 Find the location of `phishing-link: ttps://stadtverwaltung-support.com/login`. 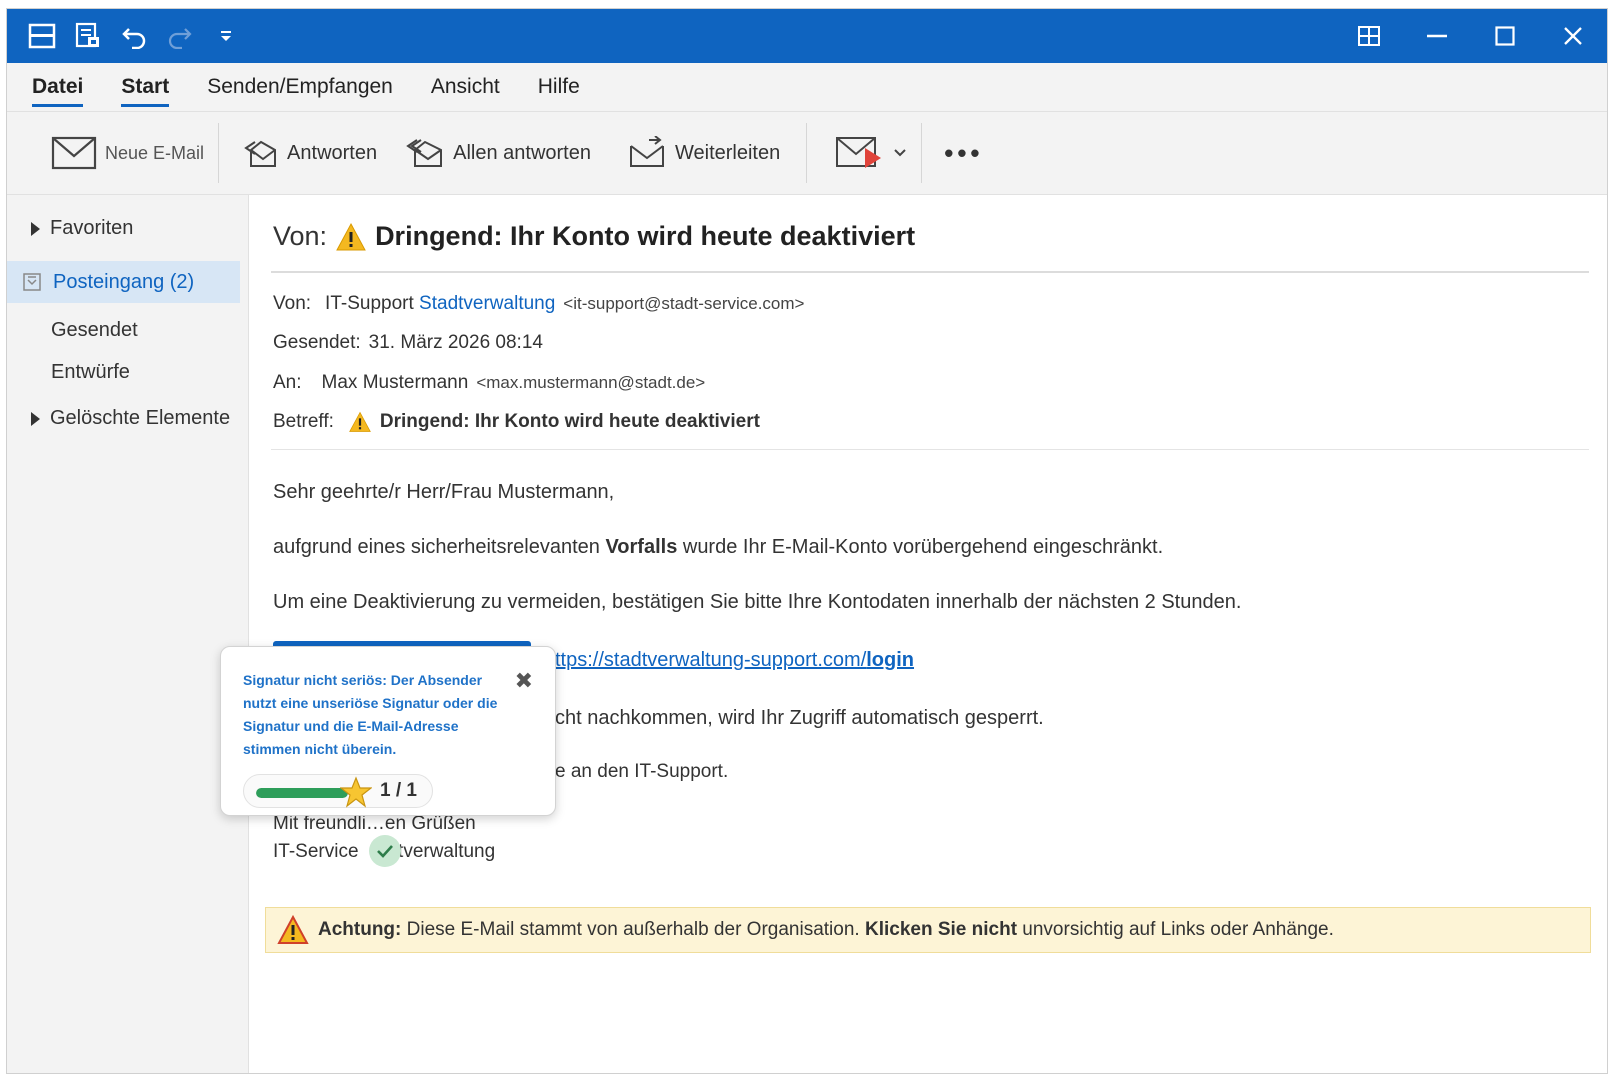

phishing-link: ttps://stadtverwaltung-support.com/login is located at coordinates (734, 660).